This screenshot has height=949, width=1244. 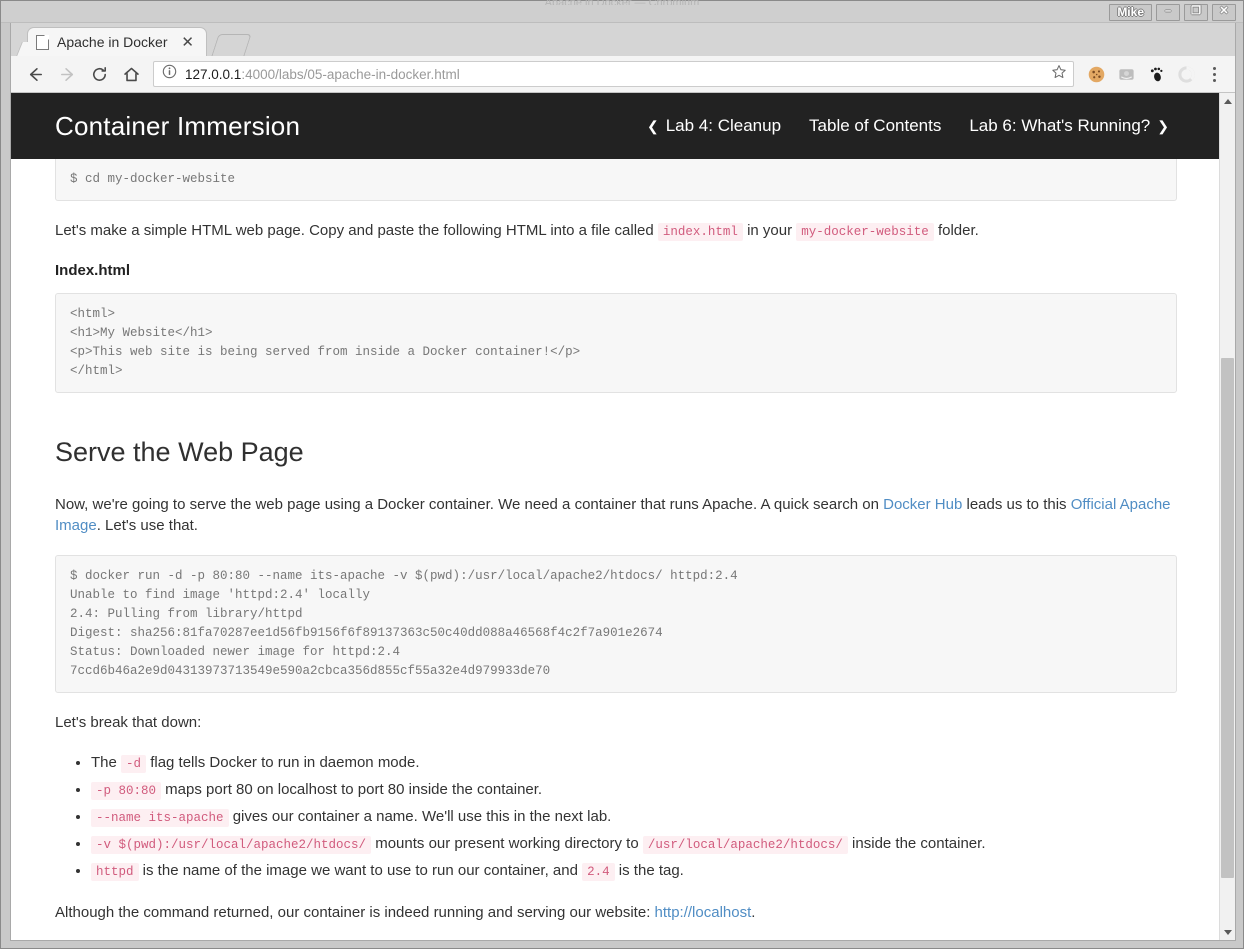 What do you see at coordinates (956, 230) in the screenshot?
I see `intro-text-3: folder.` at bounding box center [956, 230].